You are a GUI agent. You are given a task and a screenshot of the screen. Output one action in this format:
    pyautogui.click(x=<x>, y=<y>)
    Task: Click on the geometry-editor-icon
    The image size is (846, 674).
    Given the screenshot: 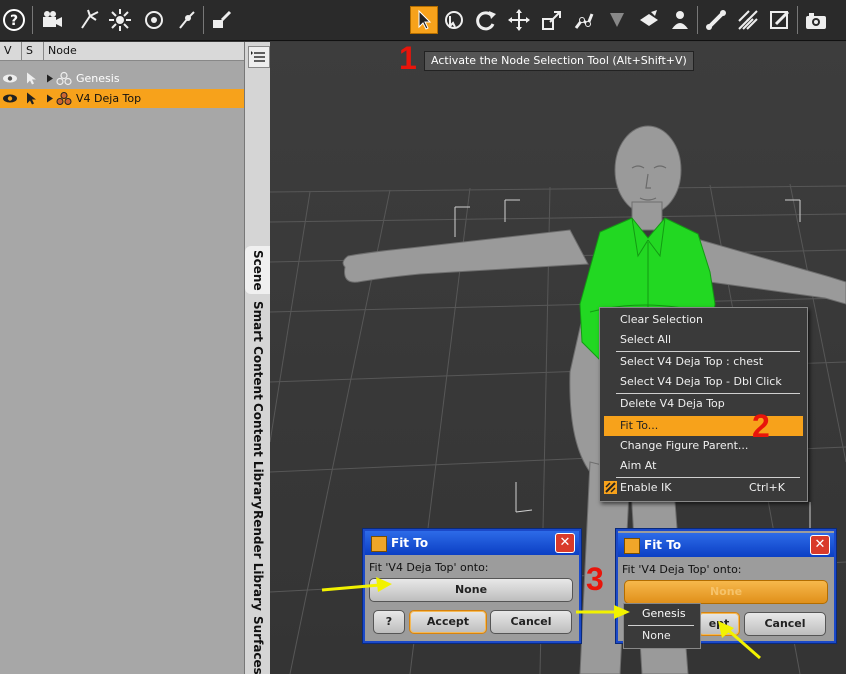 What is the action you would take?
    pyautogui.click(x=649, y=20)
    